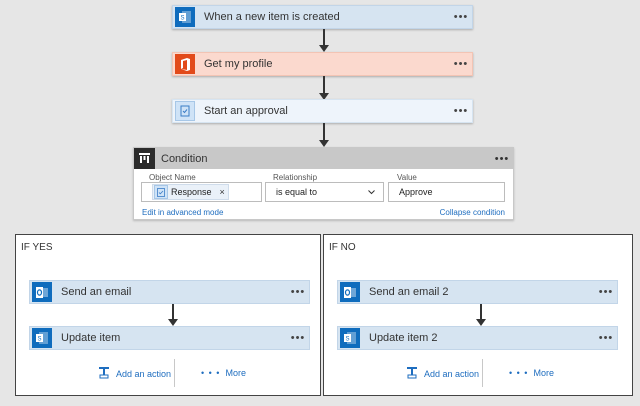  What do you see at coordinates (222, 192) in the screenshot?
I see `remove-token-button: ×` at bounding box center [222, 192].